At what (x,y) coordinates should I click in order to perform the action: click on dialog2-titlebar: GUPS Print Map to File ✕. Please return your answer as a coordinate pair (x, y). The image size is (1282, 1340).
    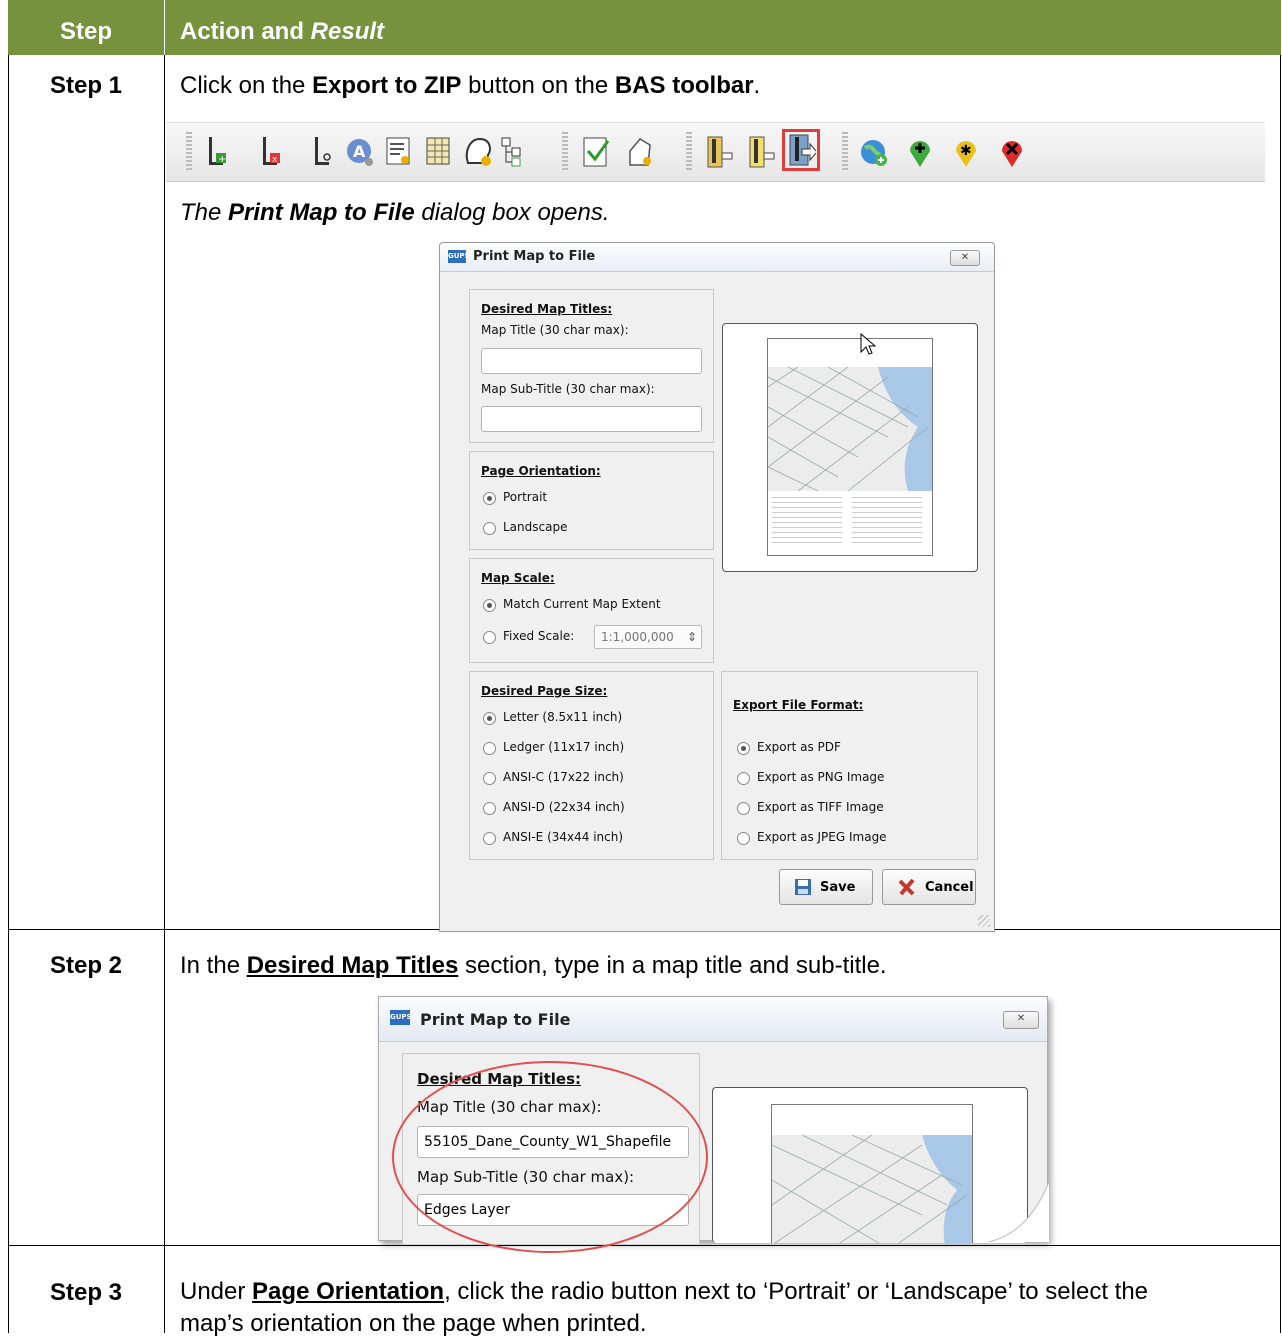
    Looking at the image, I should click on (713, 1019).